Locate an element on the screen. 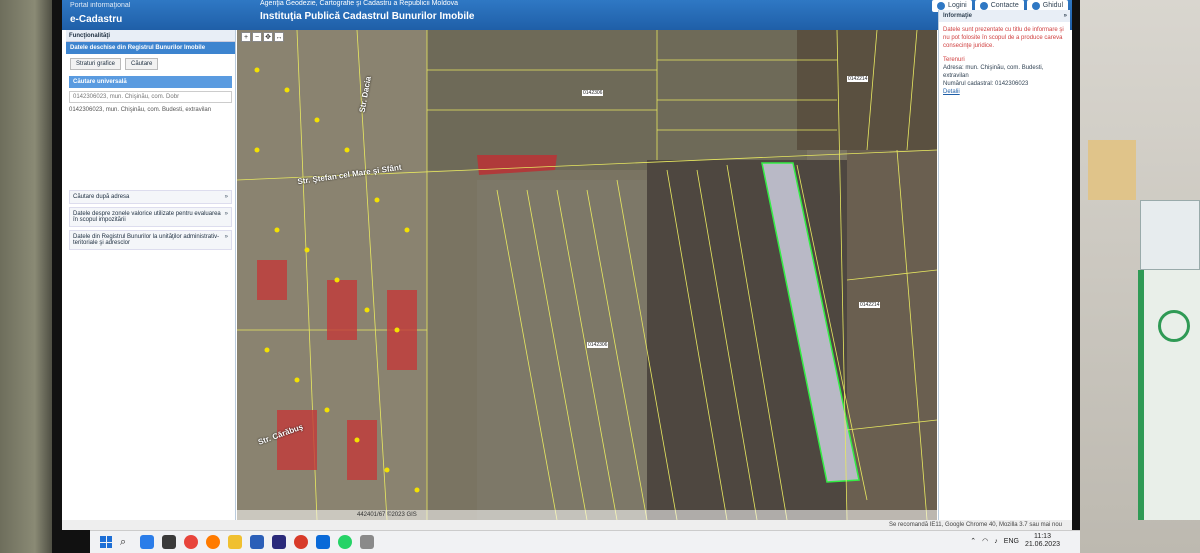 The image size is (1200, 553). zoom-in-icon: + is located at coordinates (246, 37).